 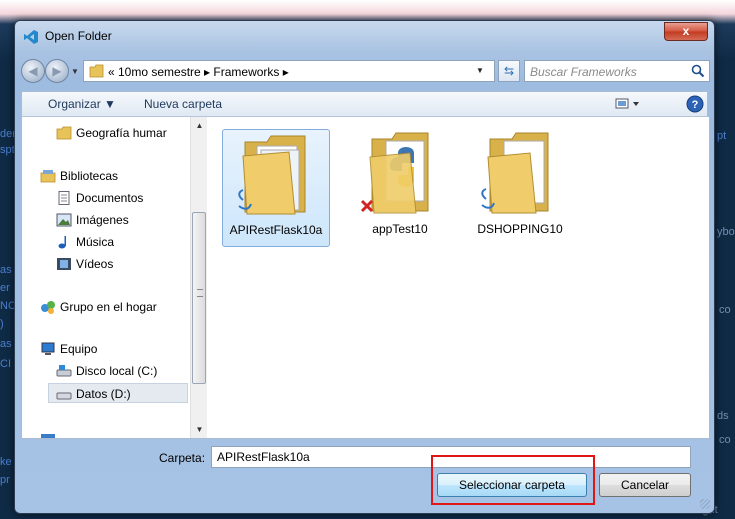 What do you see at coordinates (6, 462) in the screenshot?
I see `bg-text: ke` at bounding box center [6, 462].